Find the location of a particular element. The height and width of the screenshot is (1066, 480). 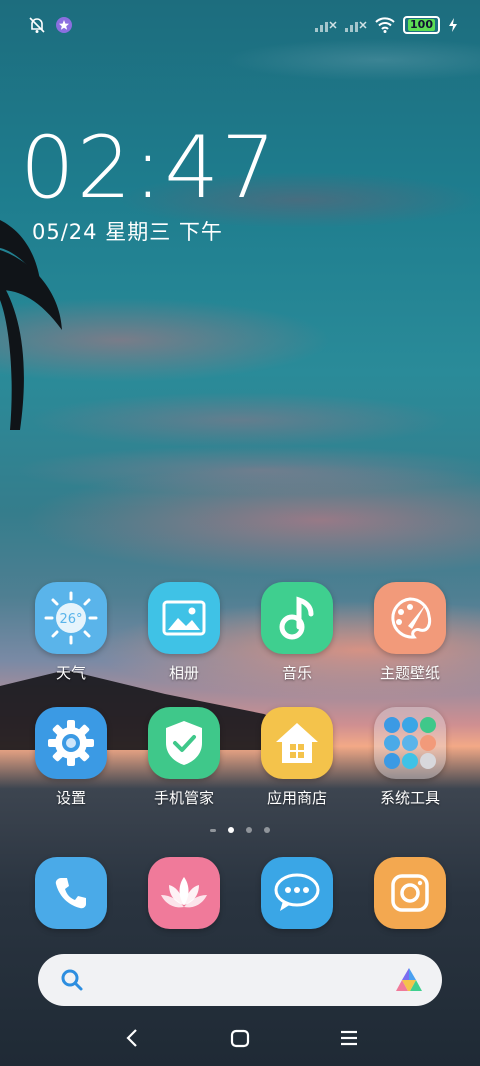

app-gallery: 相册 is located at coordinates (184, 632).